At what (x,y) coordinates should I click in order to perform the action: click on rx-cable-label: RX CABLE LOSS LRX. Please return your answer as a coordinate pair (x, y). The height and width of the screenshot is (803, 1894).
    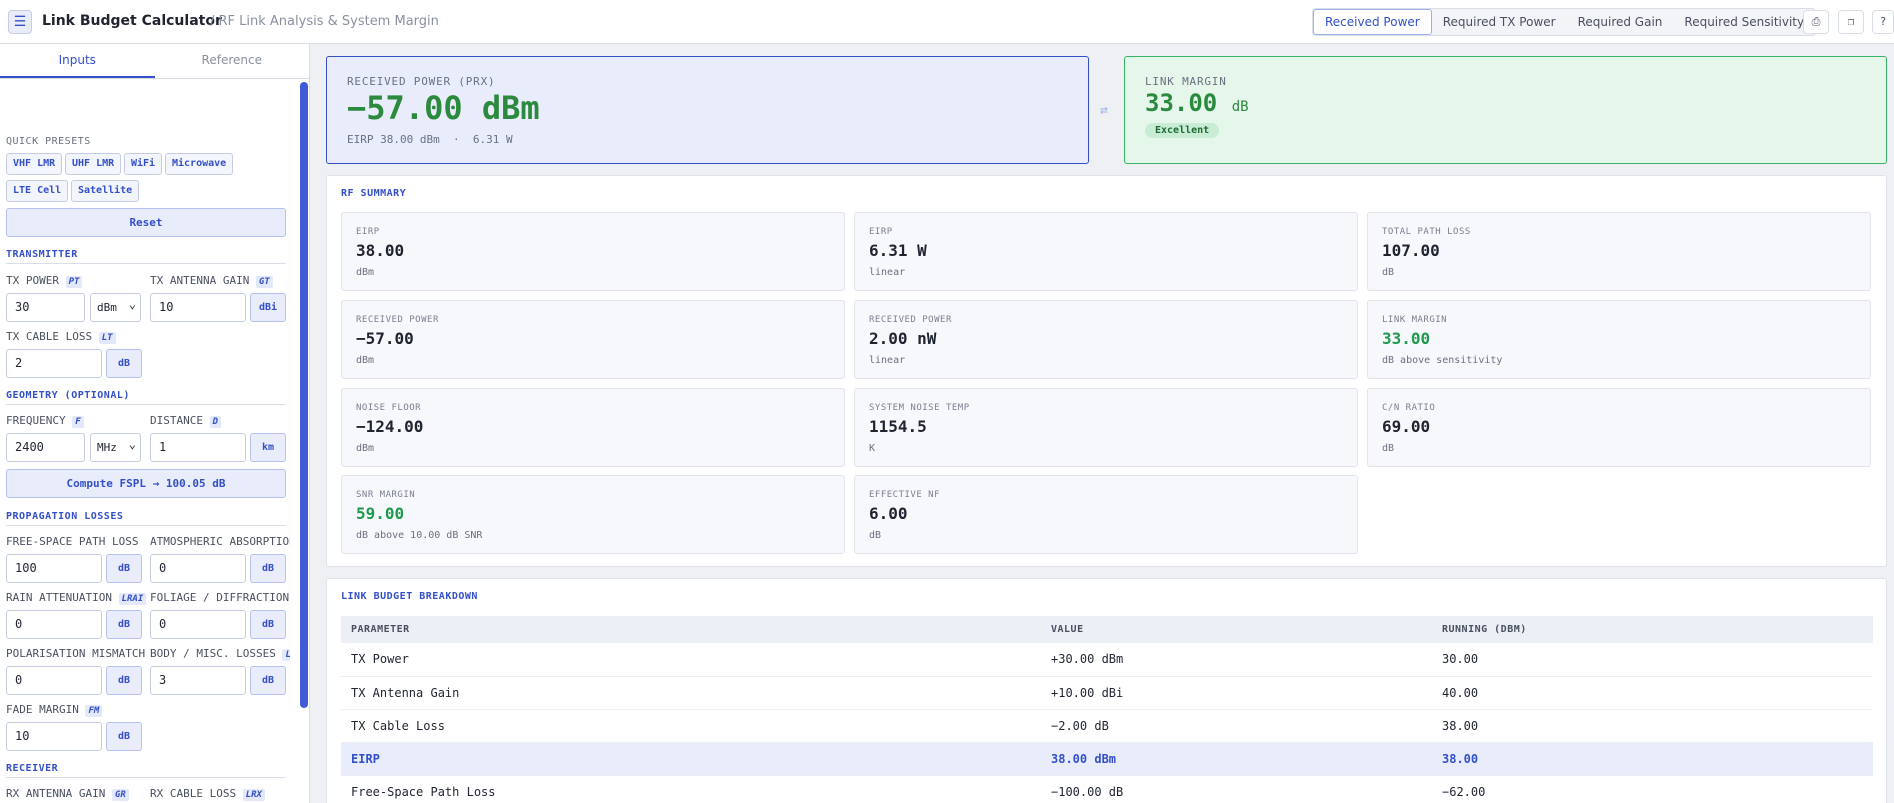
    Looking at the image, I should click on (220, 794).